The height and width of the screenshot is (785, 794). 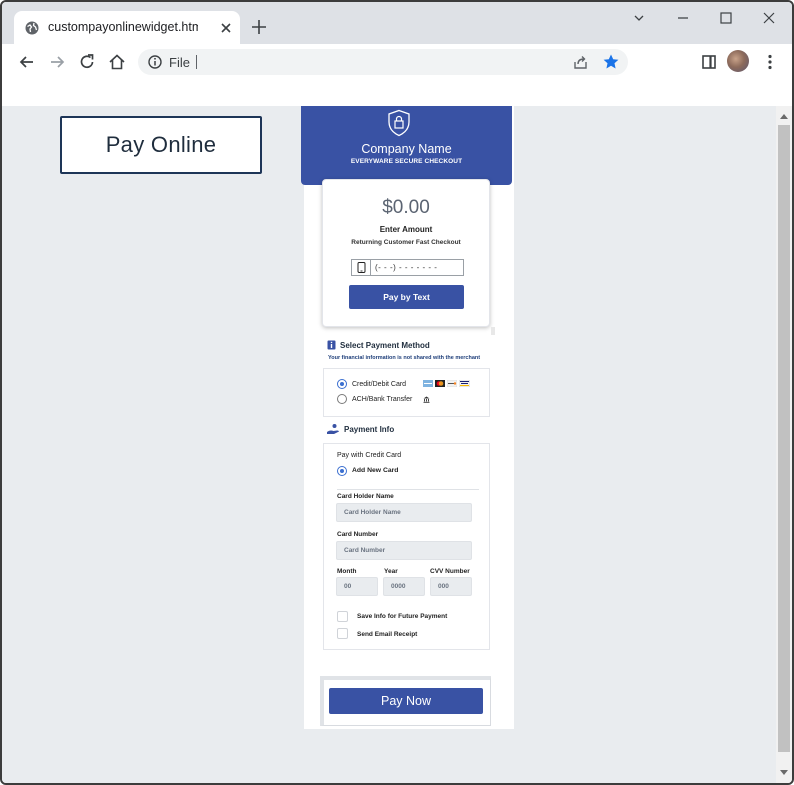 I want to click on vertical-scrollbar, so click(x=784, y=444).